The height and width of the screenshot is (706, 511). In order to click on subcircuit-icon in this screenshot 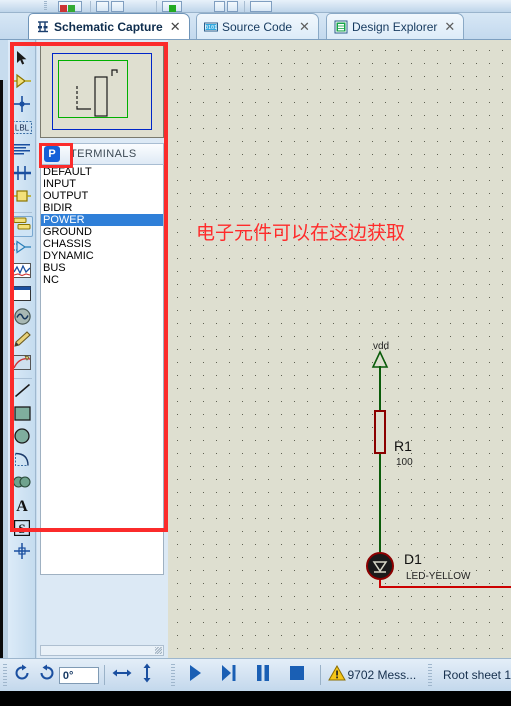, I will do `click(22, 198)`.